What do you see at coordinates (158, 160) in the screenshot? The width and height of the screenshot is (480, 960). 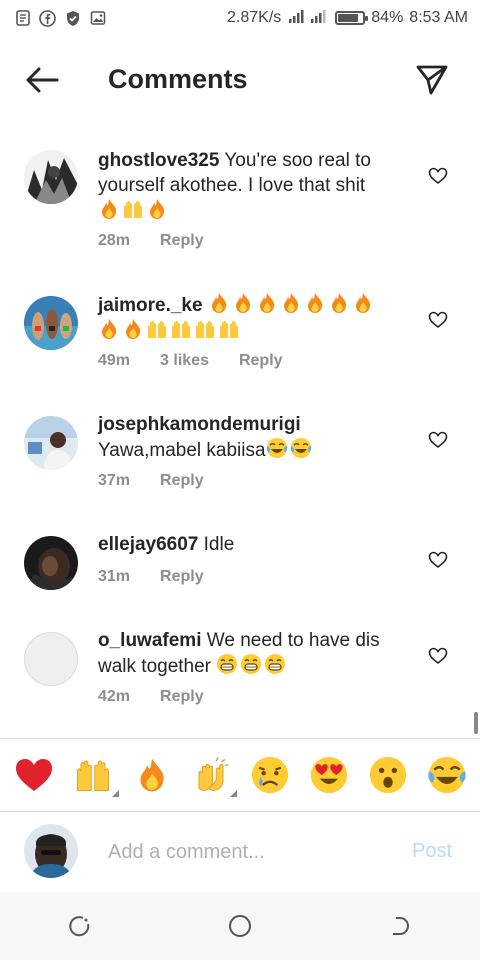 I see `comment-username: ghostlove325` at bounding box center [158, 160].